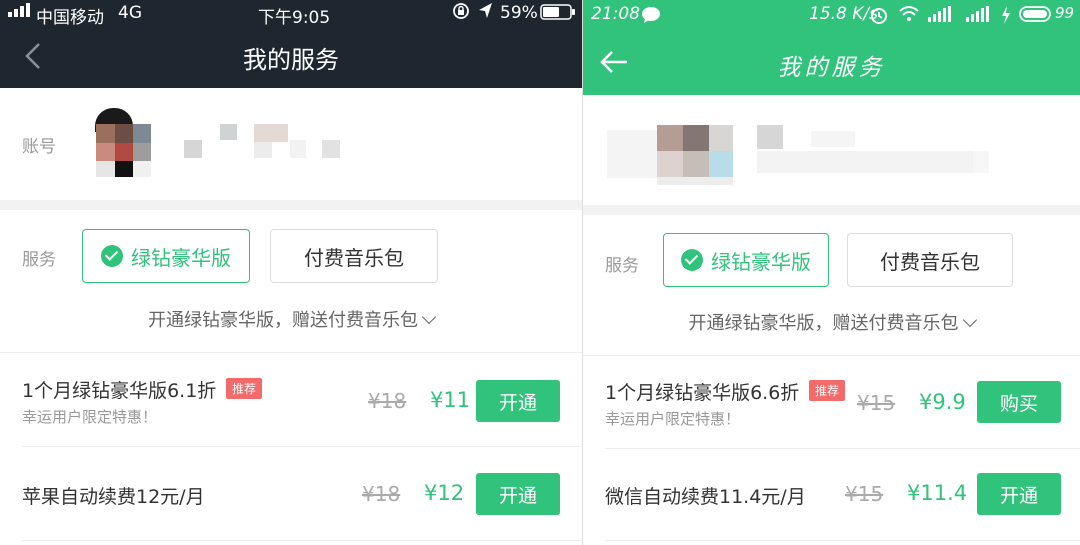  What do you see at coordinates (486, 13) in the screenshot?
I see `location-icon` at bounding box center [486, 13].